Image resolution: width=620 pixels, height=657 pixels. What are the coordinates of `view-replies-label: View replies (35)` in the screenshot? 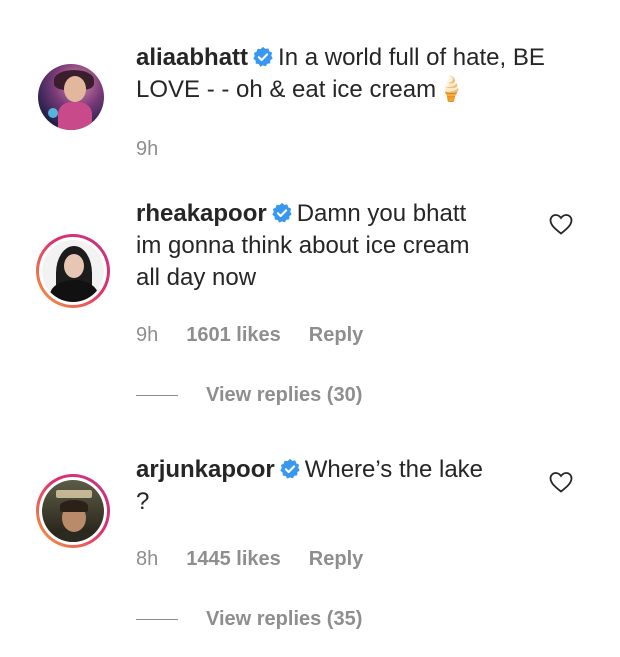 It's located at (284, 619).